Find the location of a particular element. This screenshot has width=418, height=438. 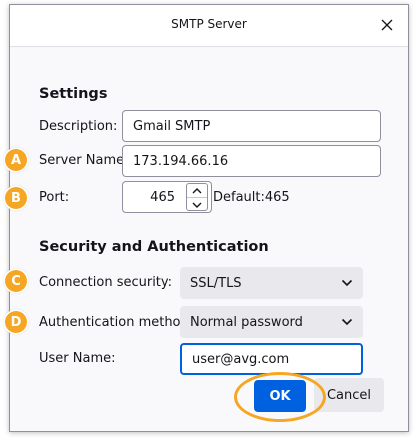

user-name-label: User Name: is located at coordinates (77, 358).